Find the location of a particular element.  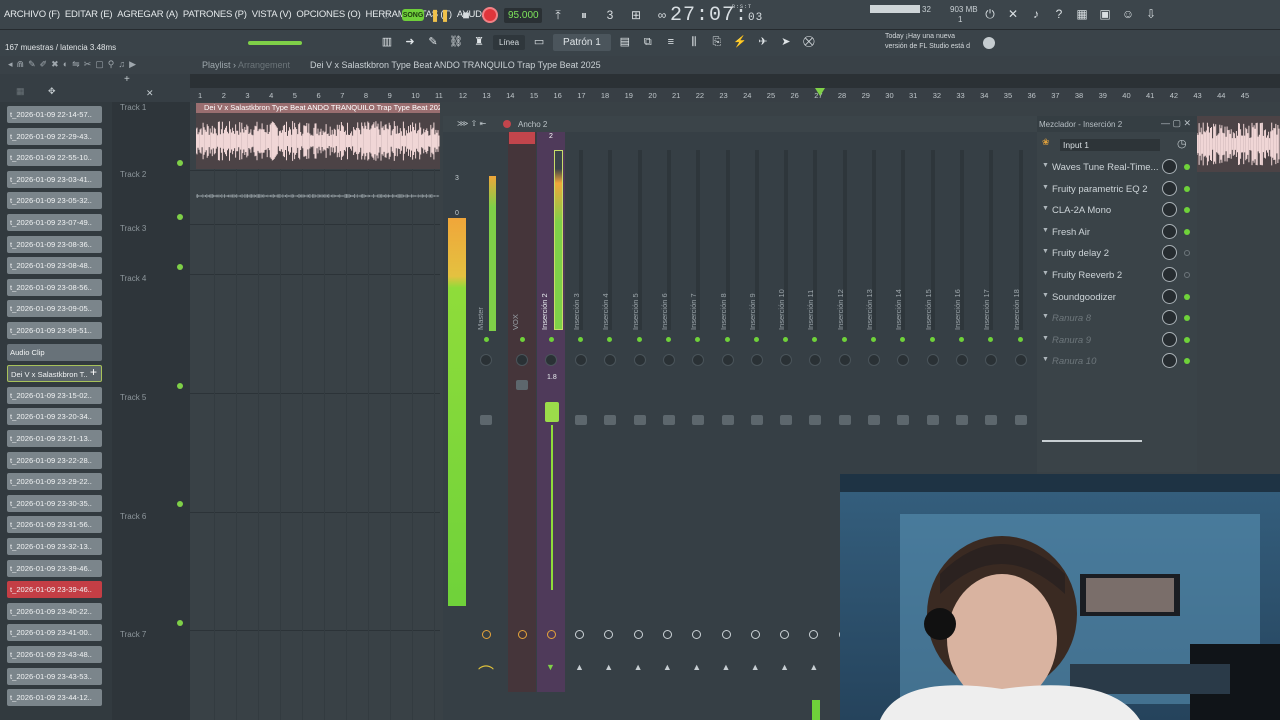

mixer-icon: ⫼ is located at coordinates (694, 42).